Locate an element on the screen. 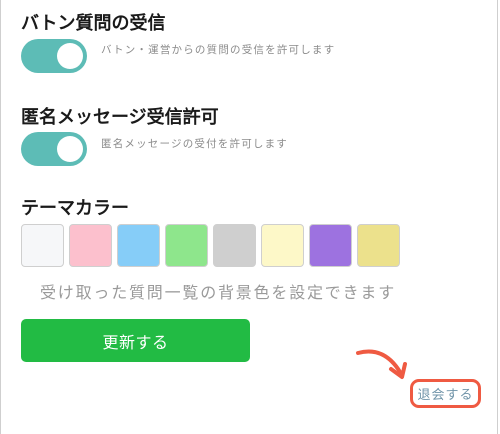 This screenshot has width=500, height=434. baton-section-title: バトン質問の受信 is located at coordinates (93, 23).